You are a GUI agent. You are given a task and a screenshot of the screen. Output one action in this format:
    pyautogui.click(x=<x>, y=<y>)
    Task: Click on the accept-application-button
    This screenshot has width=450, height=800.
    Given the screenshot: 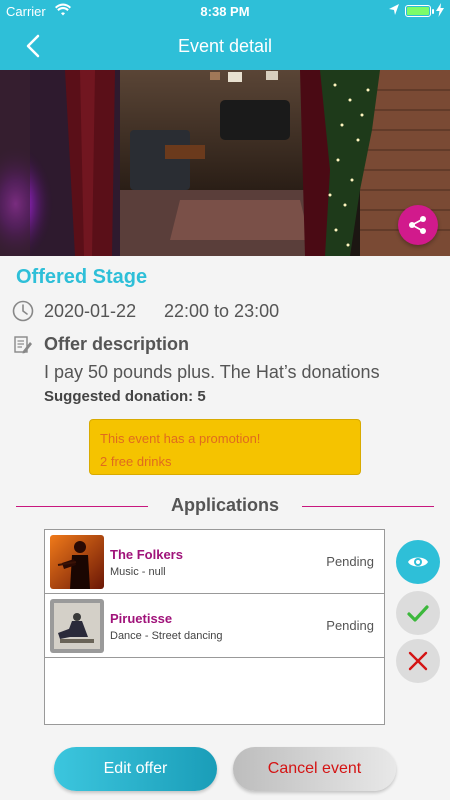 What is the action you would take?
    pyautogui.click(x=418, y=613)
    